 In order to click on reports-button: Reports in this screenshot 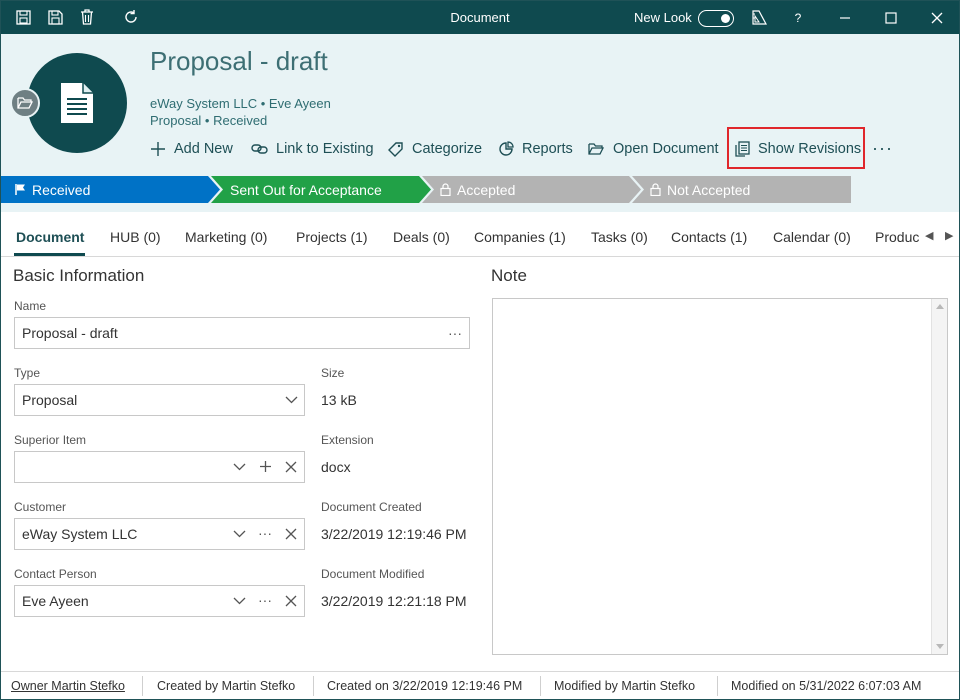, I will do `click(535, 149)`.